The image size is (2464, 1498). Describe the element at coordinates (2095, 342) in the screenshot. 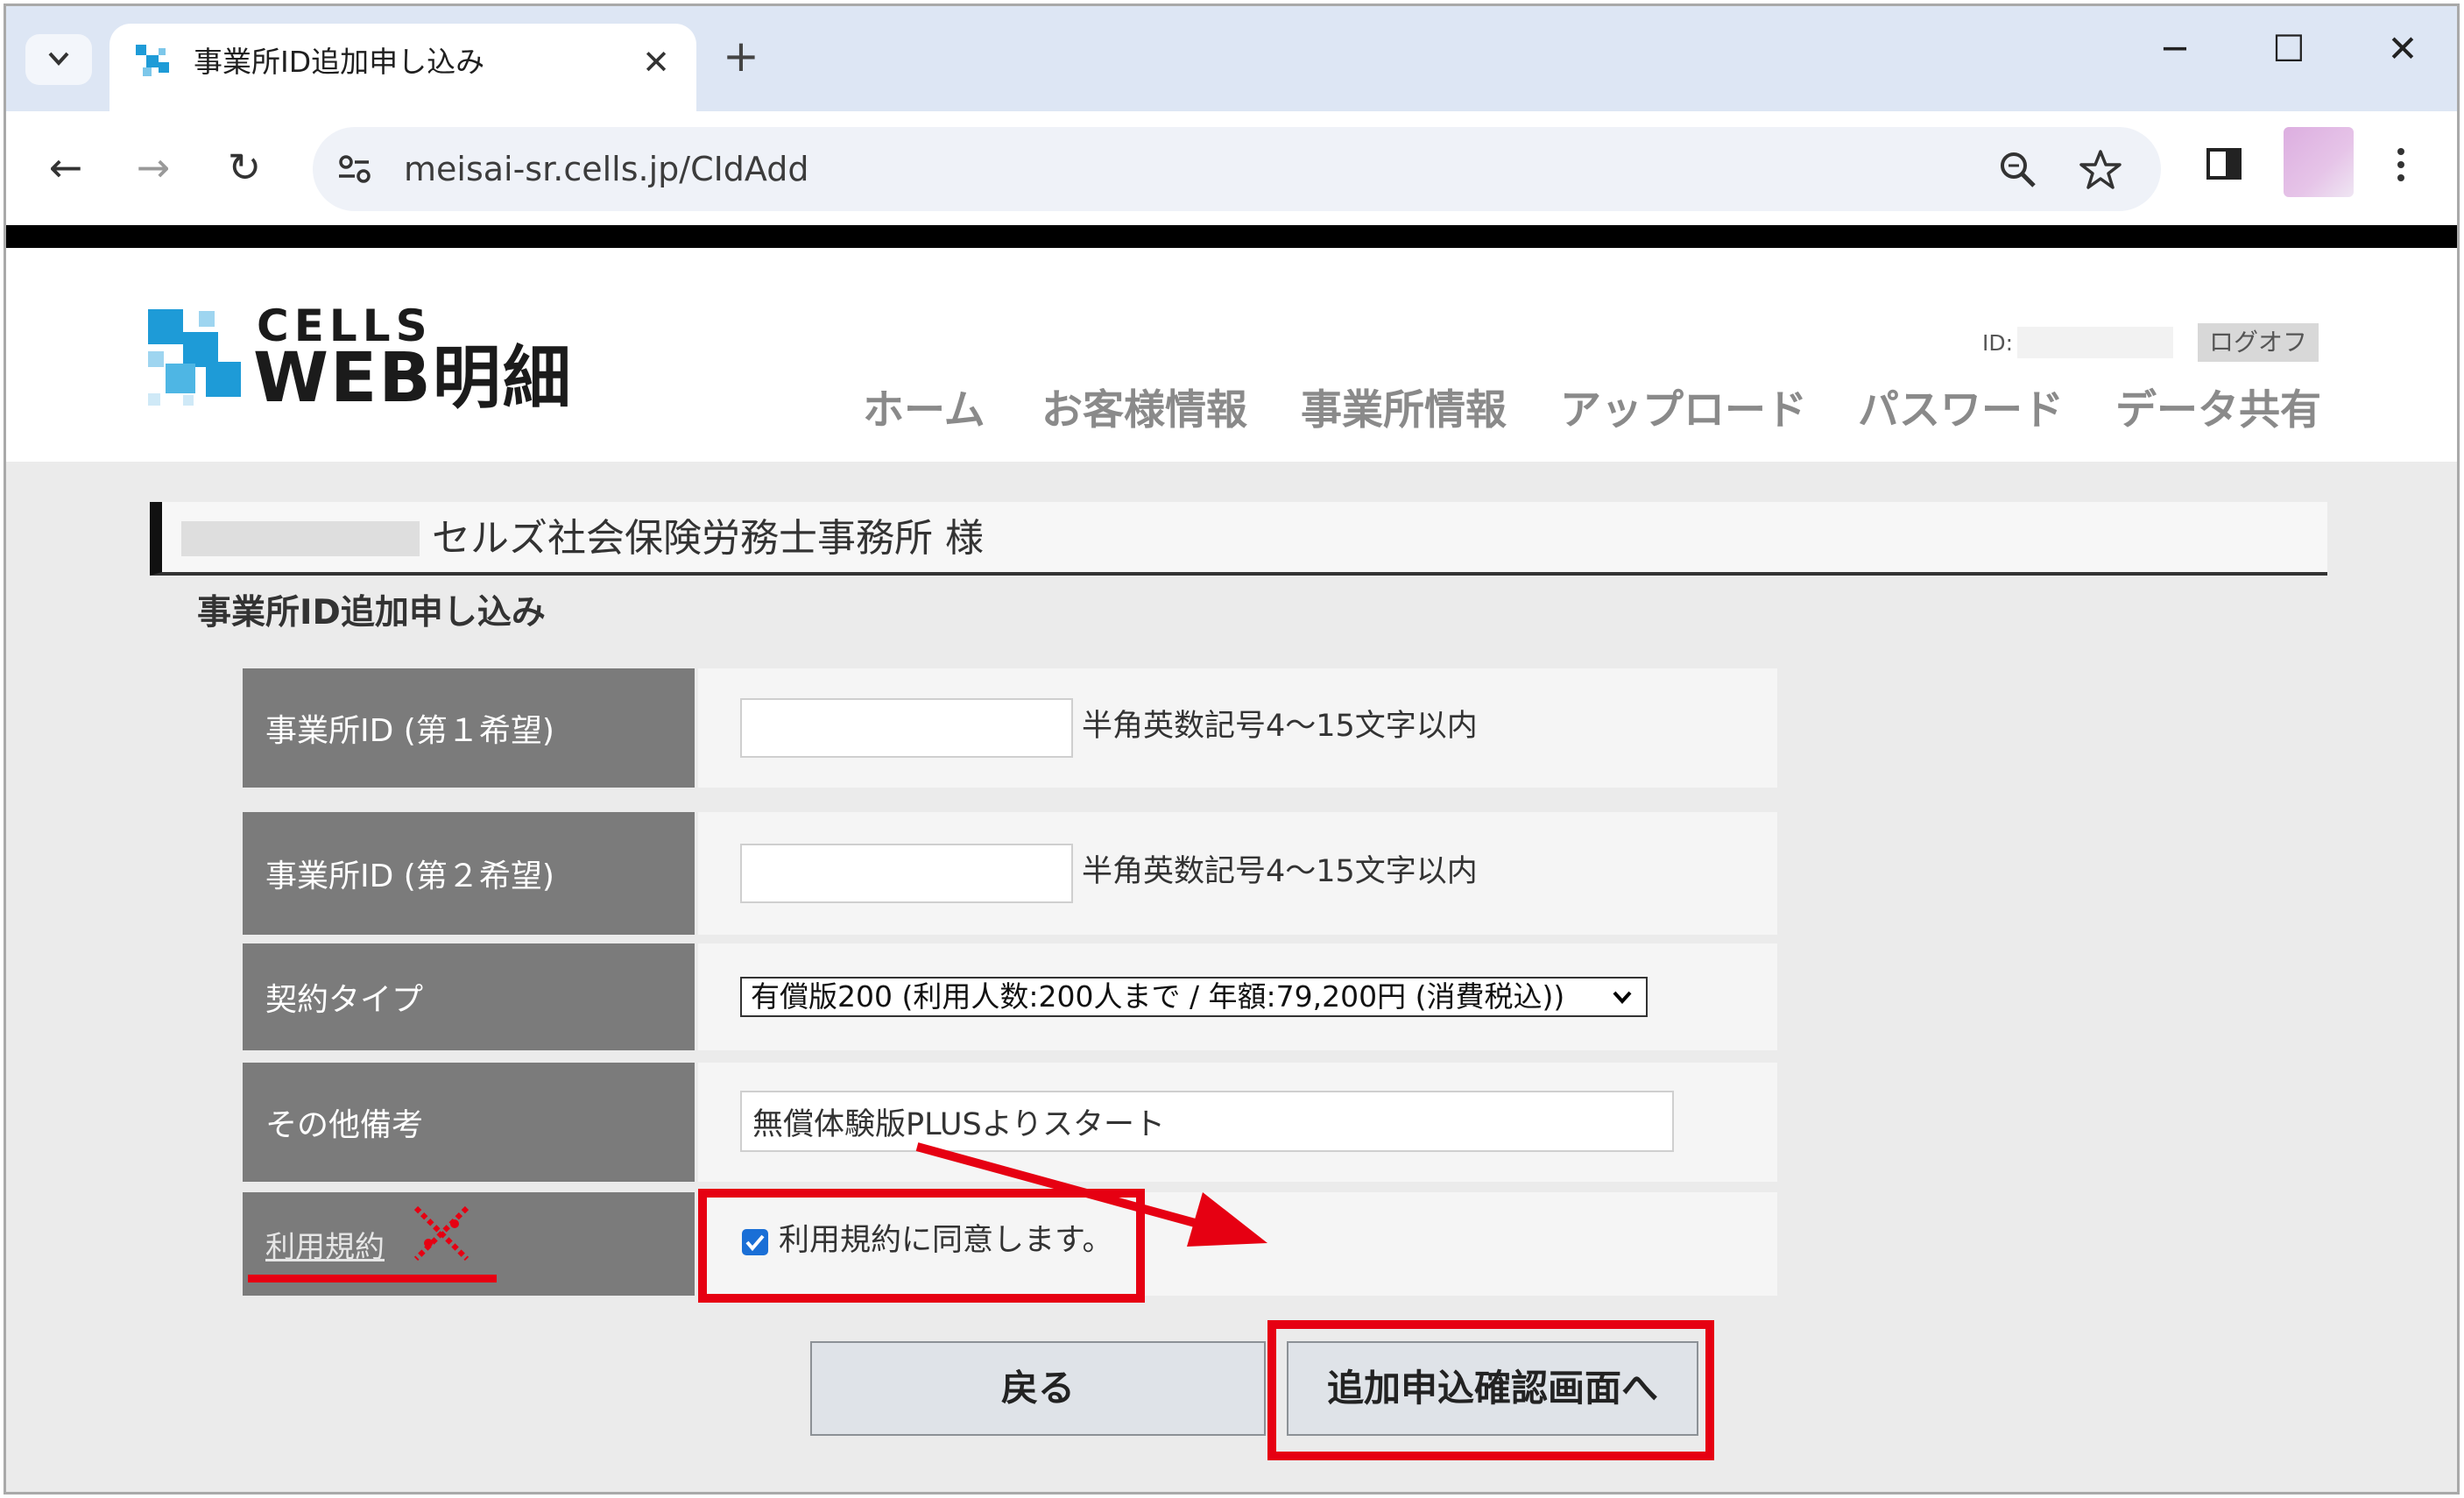

I see `user-id-value` at that location.